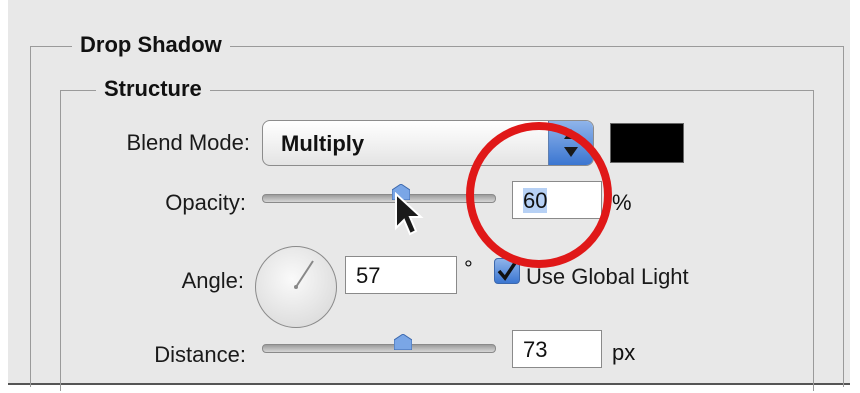 This screenshot has height=393, width=860. Describe the element at coordinates (557, 349) in the screenshot. I see `distance-field: 73` at that location.